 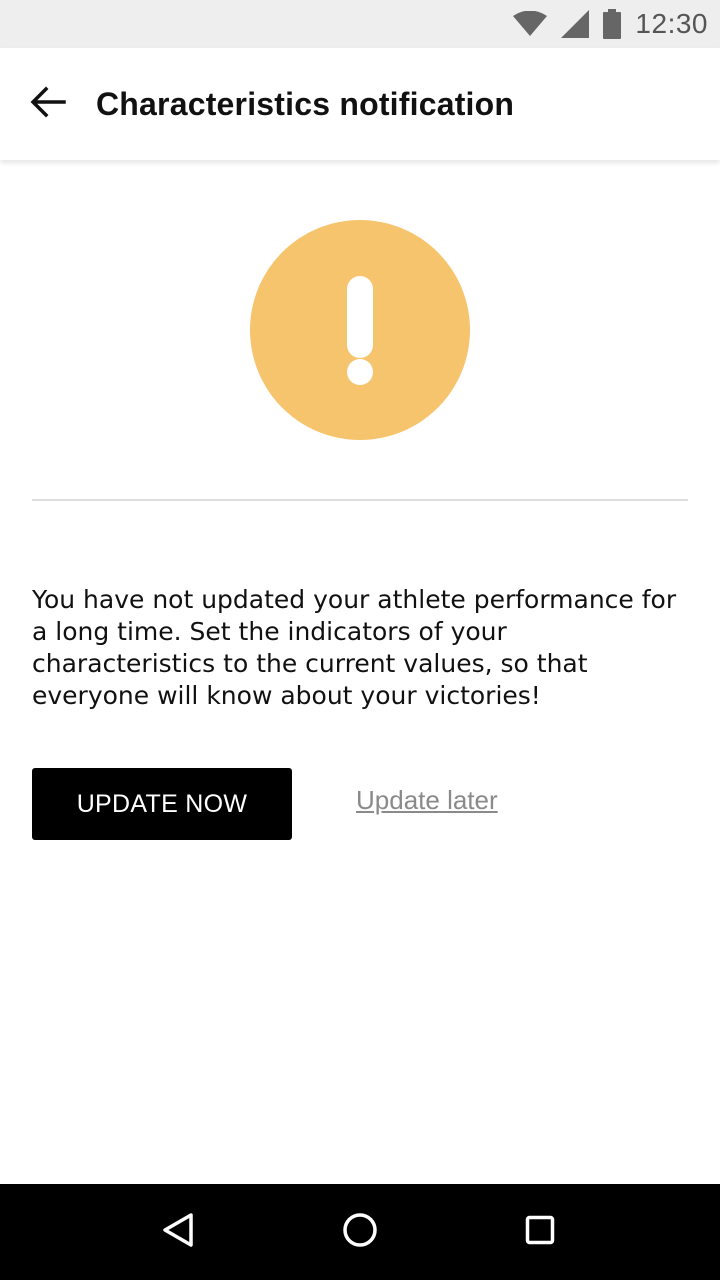 I want to click on update-now-button: UPDATE NOW, so click(x=162, y=804).